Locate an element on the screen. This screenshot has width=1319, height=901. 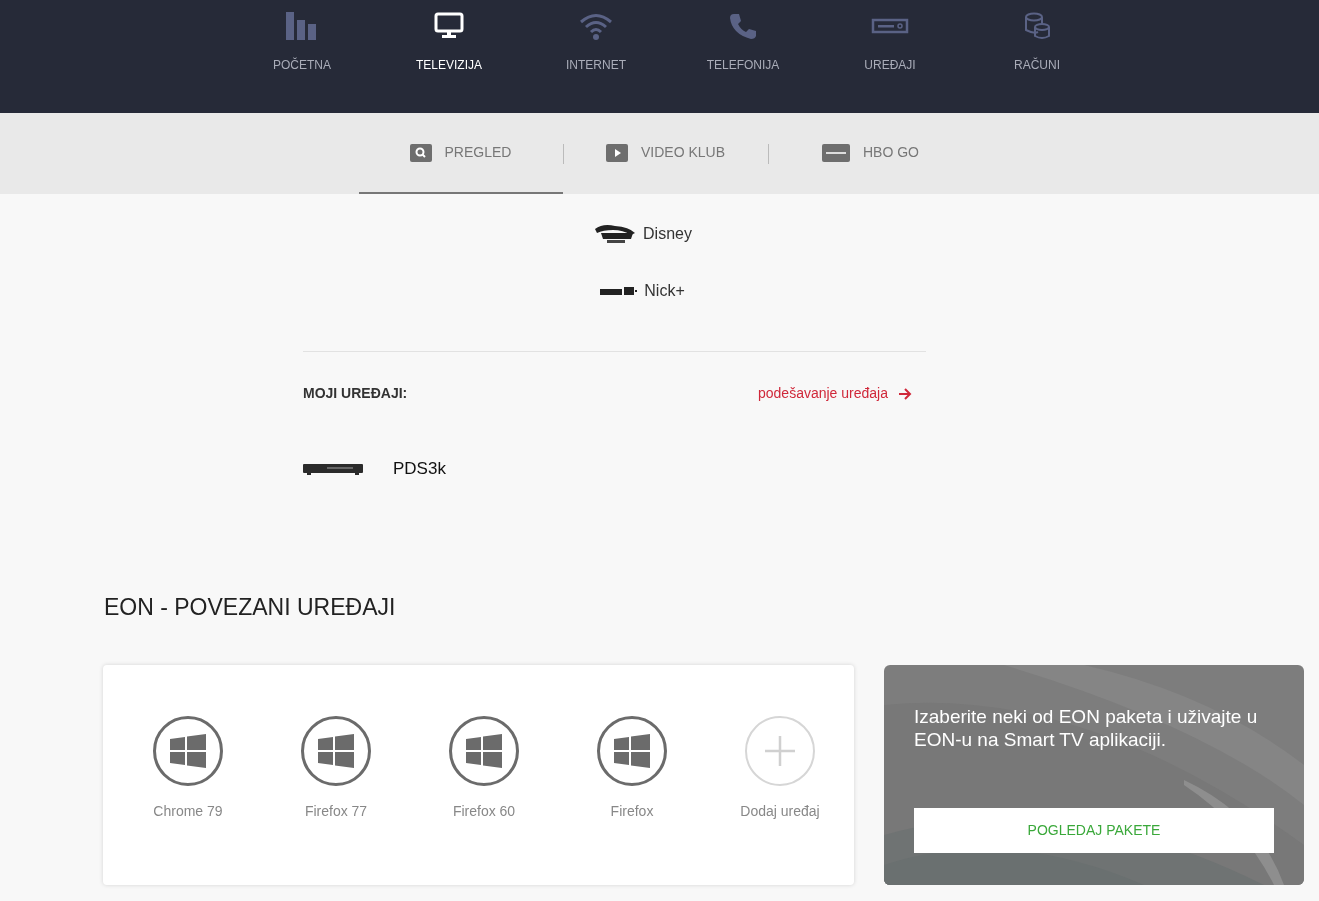
channel-logo-icon is located at coordinates (619, 291).